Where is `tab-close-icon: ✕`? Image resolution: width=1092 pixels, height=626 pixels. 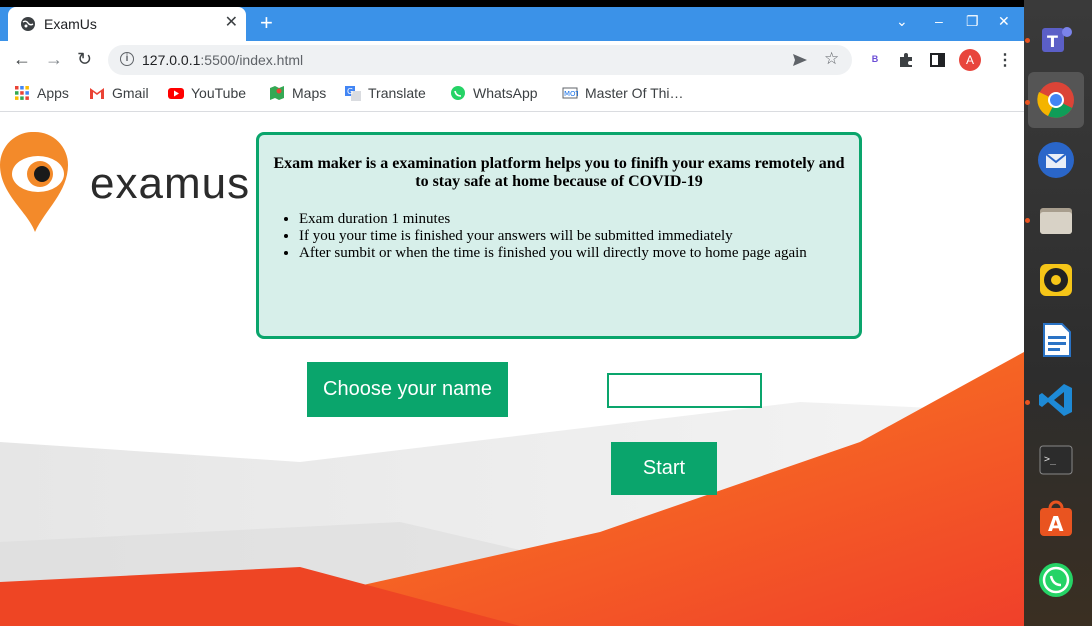
tab-close-icon: ✕ is located at coordinates (231, 23).